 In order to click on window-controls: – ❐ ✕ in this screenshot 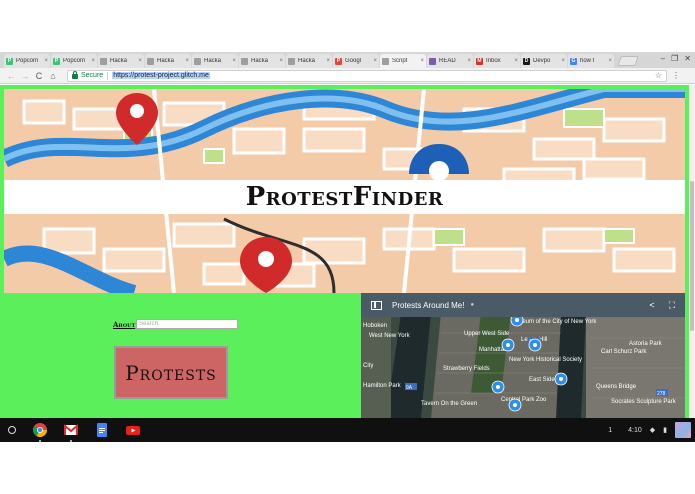, I will do `click(676, 58)`.